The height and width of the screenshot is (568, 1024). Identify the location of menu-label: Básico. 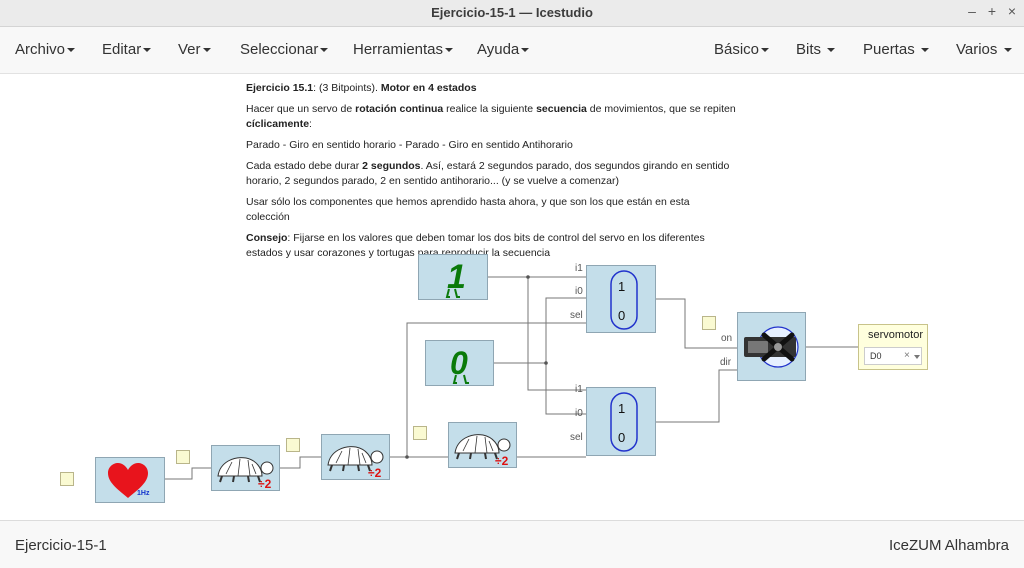
(737, 49).